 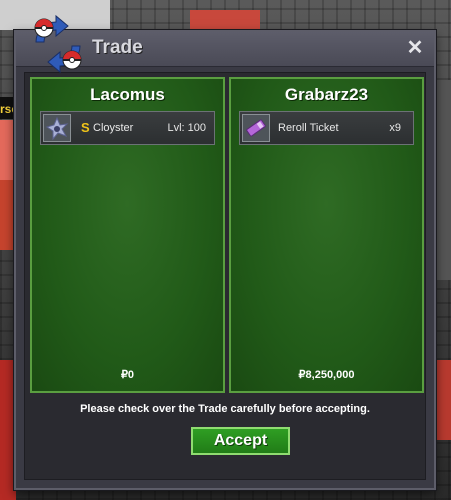 What do you see at coordinates (113, 128) in the screenshot?
I see `left-item-name: Cloyster` at bounding box center [113, 128].